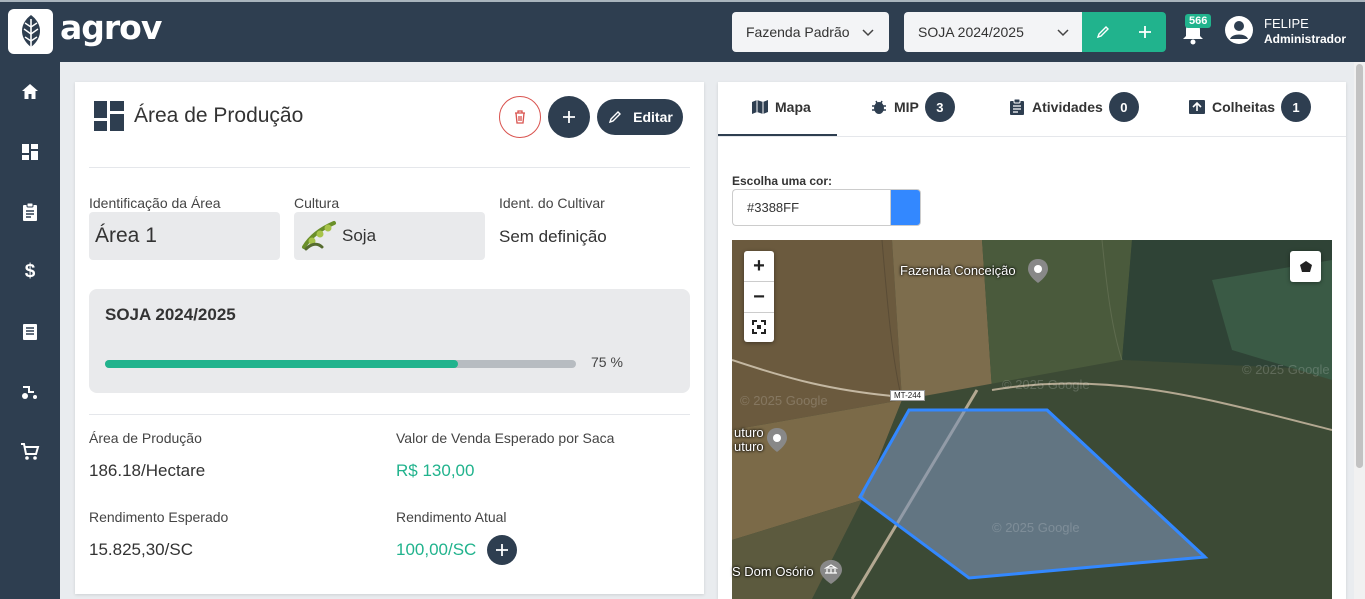  Describe the element at coordinates (141, 549) in the screenshot. I see `expected-yield-value: 15.825,30/SC` at that location.